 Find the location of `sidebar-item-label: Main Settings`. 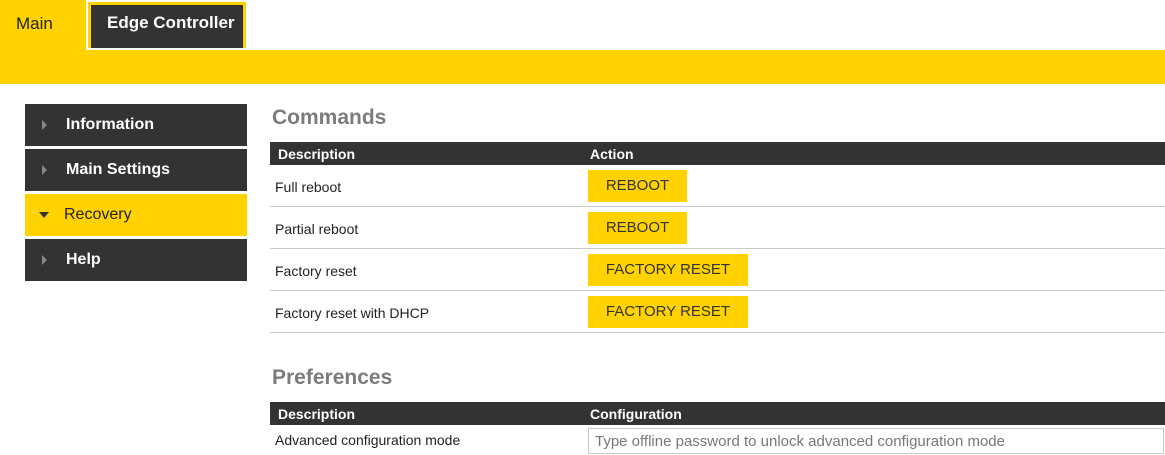

sidebar-item-label: Main Settings is located at coordinates (118, 169).